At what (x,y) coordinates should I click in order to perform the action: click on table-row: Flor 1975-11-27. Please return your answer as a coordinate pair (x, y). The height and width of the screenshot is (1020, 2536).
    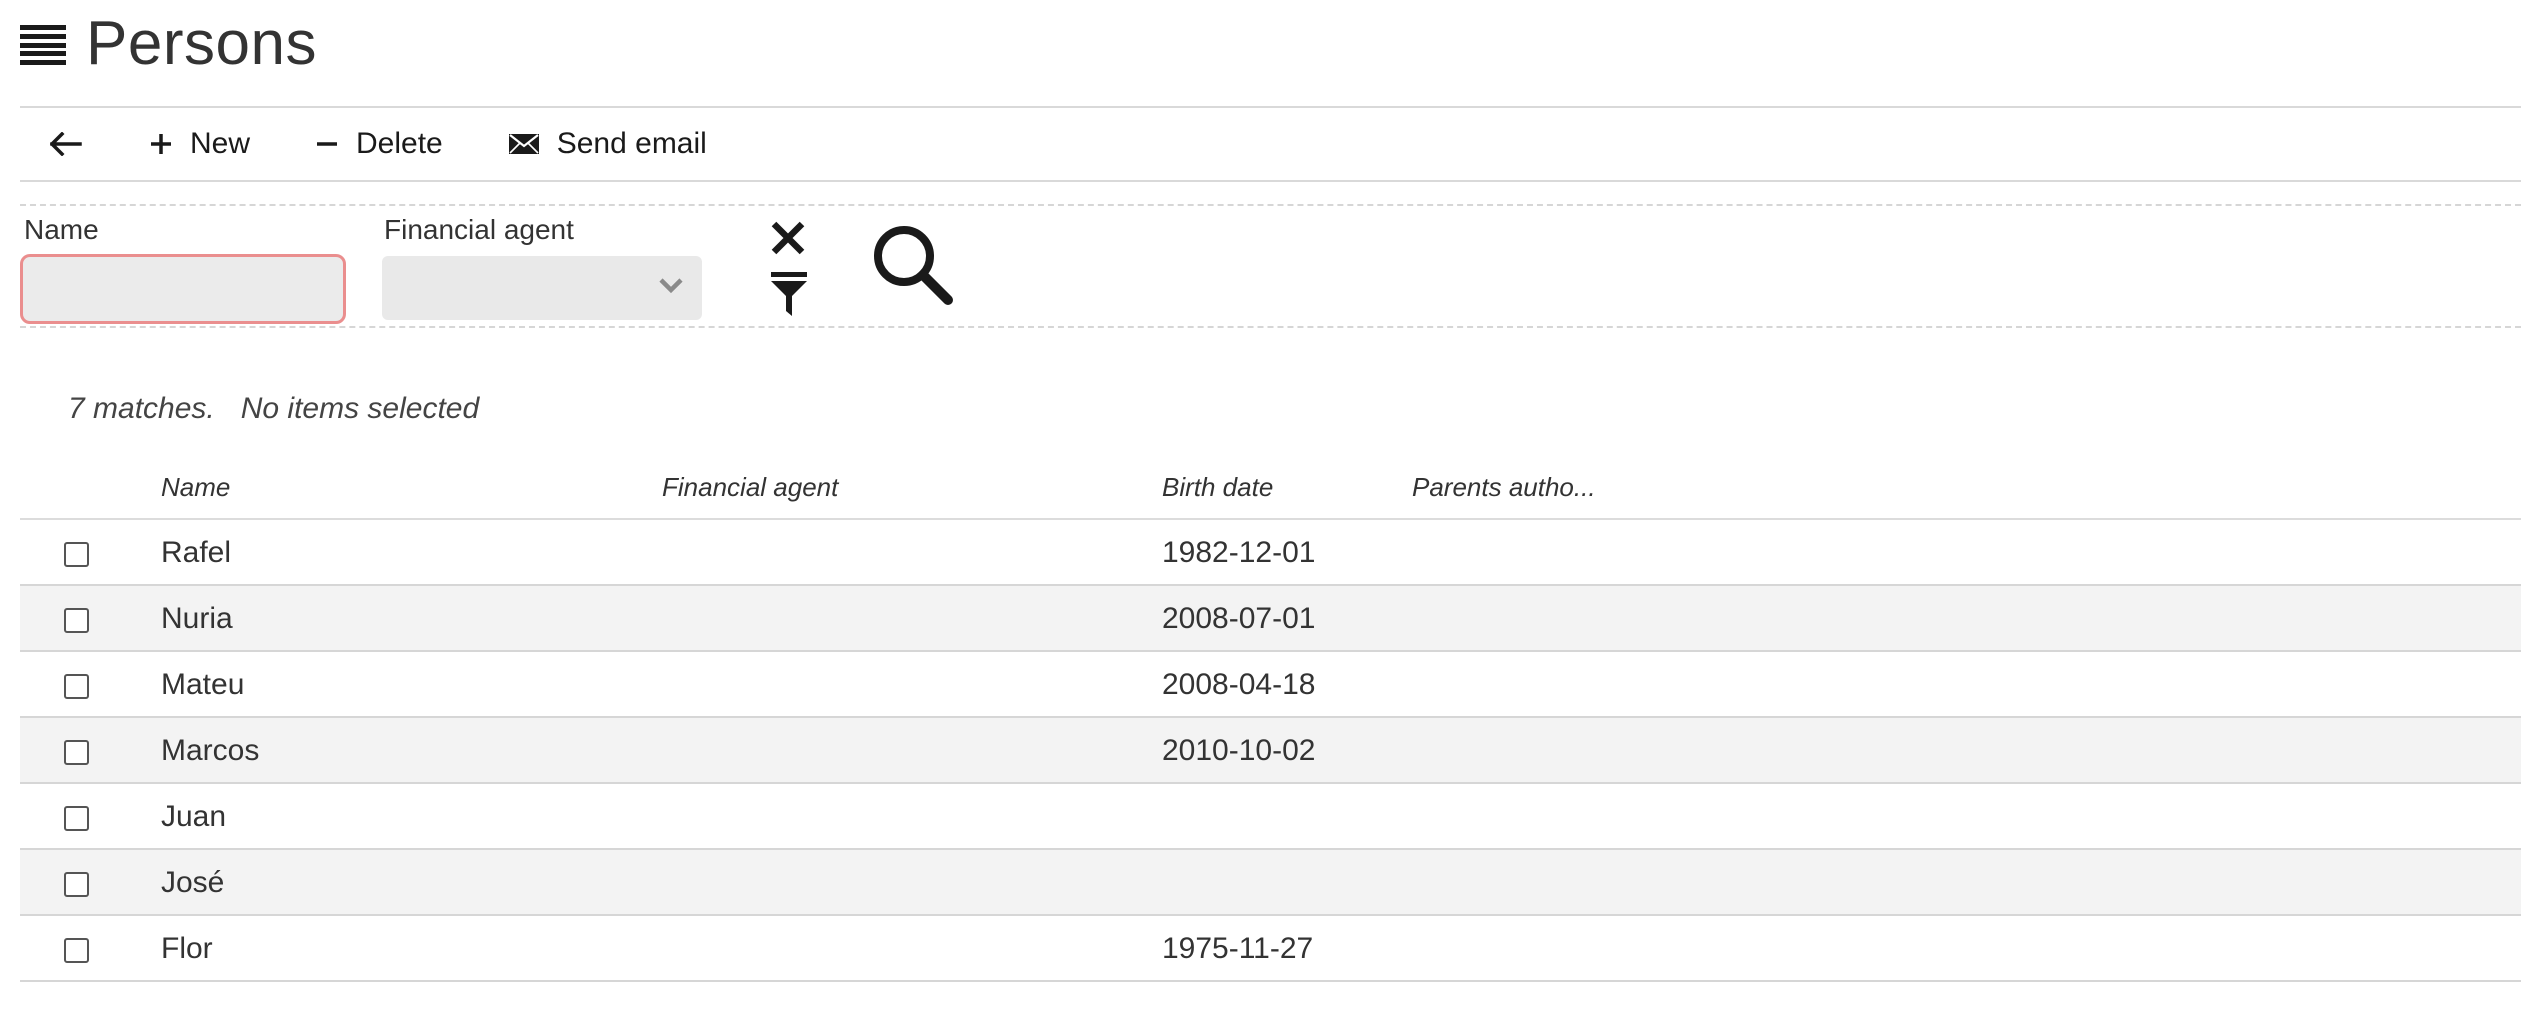
    Looking at the image, I should click on (1270, 949).